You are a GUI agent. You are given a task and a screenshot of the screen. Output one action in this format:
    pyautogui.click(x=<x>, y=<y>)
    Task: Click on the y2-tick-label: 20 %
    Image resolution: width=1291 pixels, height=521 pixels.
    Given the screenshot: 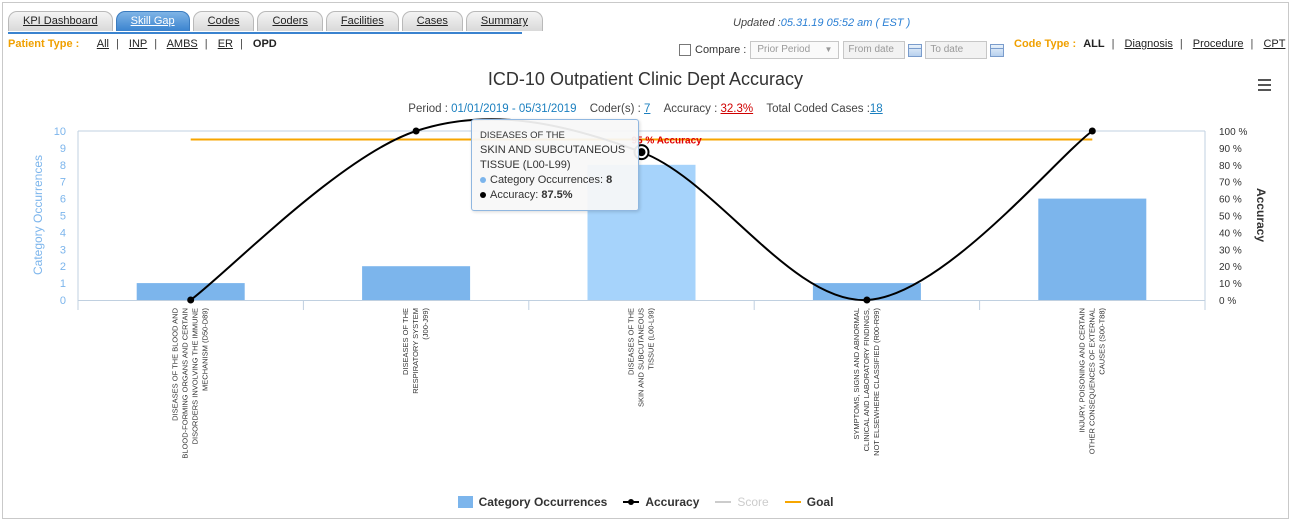 What is the action you would take?
    pyautogui.click(x=1230, y=267)
    